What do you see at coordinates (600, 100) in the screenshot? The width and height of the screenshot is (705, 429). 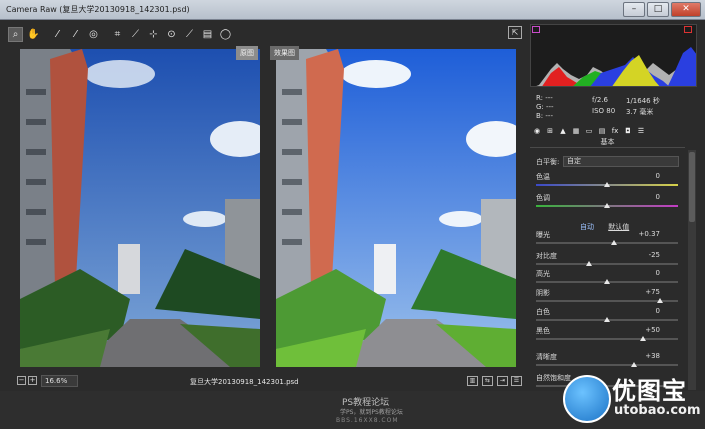 I see `aperture: f/2.6` at bounding box center [600, 100].